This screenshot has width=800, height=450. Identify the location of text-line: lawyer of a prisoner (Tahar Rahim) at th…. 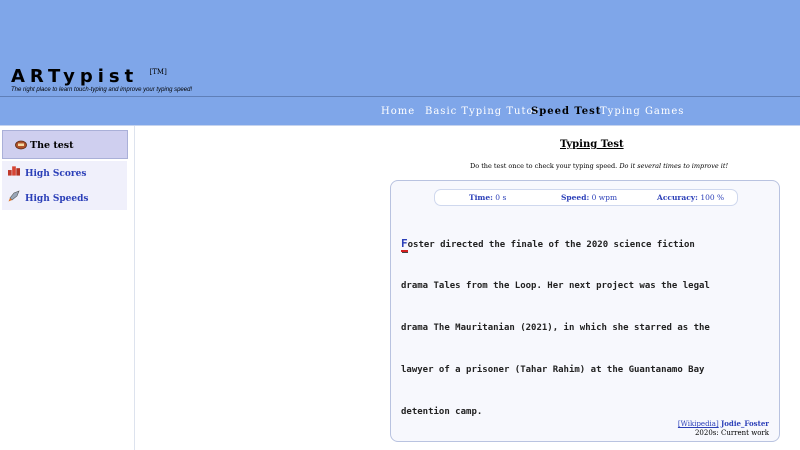
(553, 370).